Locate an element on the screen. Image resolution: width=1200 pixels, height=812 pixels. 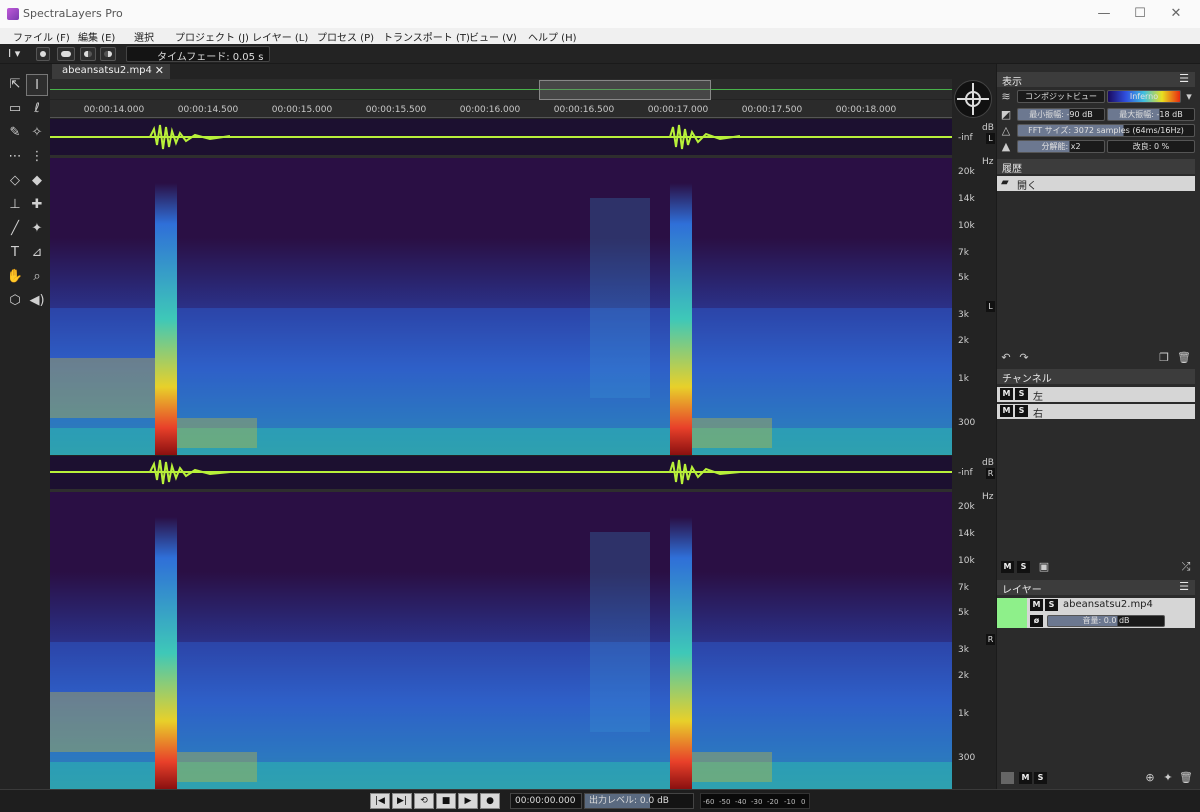
navigator-dial-icon is located at coordinates (973, 99).